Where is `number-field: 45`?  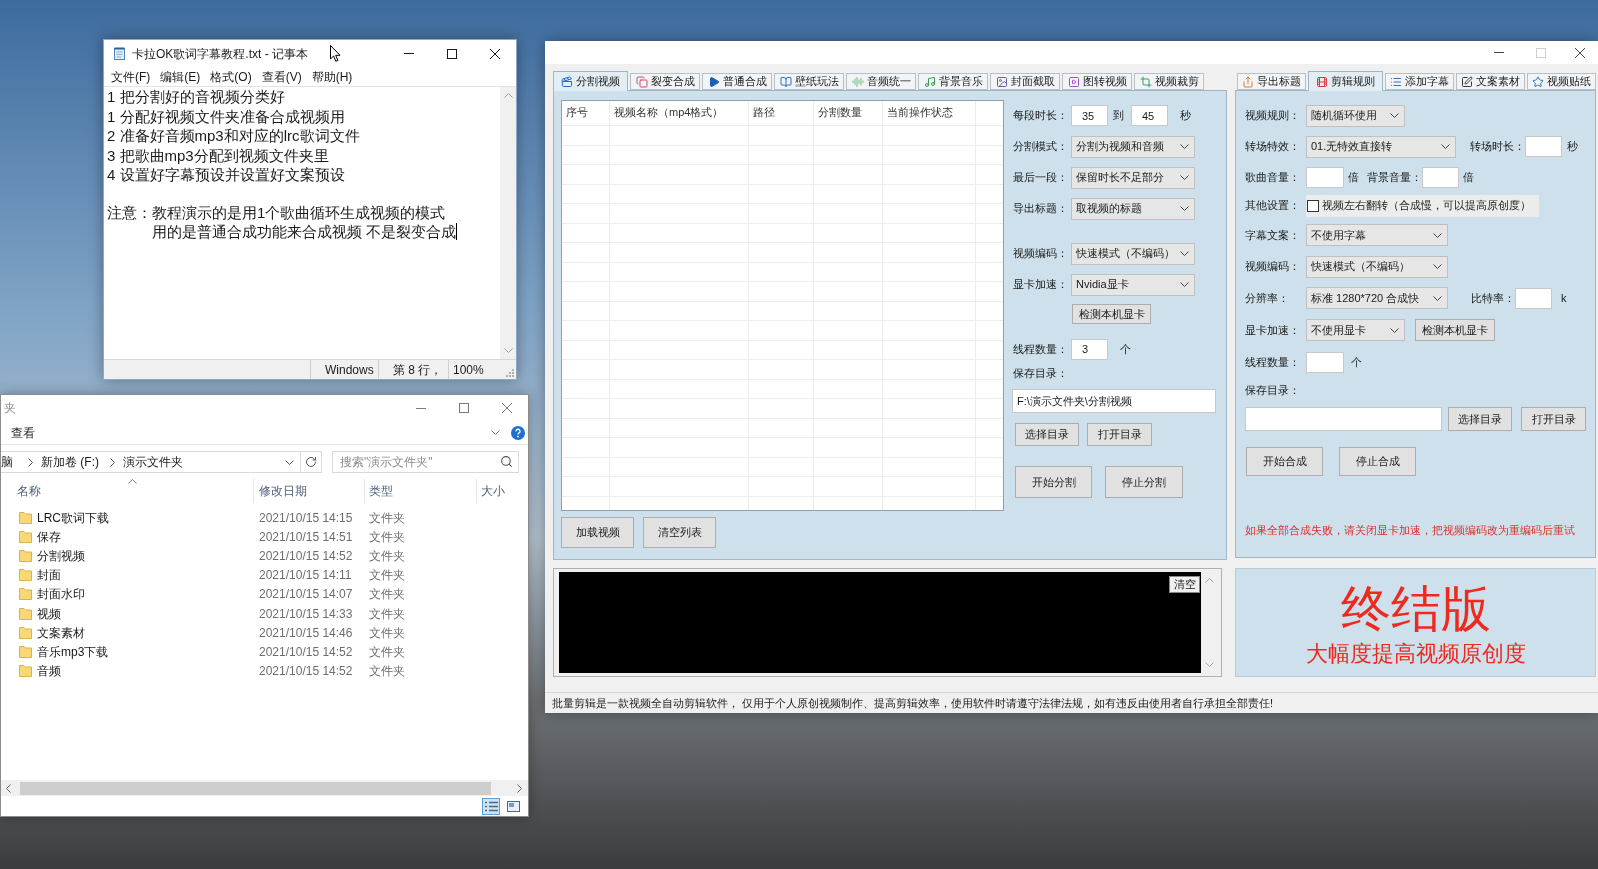
number-field: 45 is located at coordinates (1149, 115).